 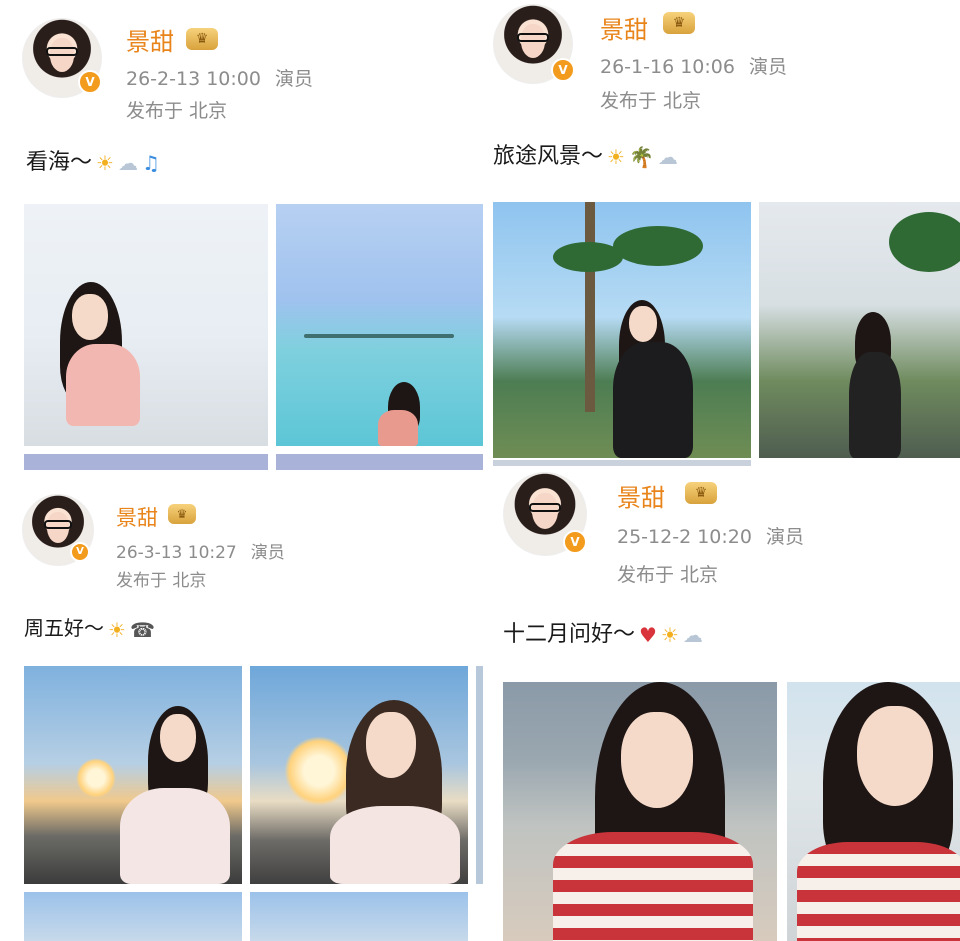 I want to click on post-meta: 26-1-16 10:06 演员, so click(x=700, y=65).